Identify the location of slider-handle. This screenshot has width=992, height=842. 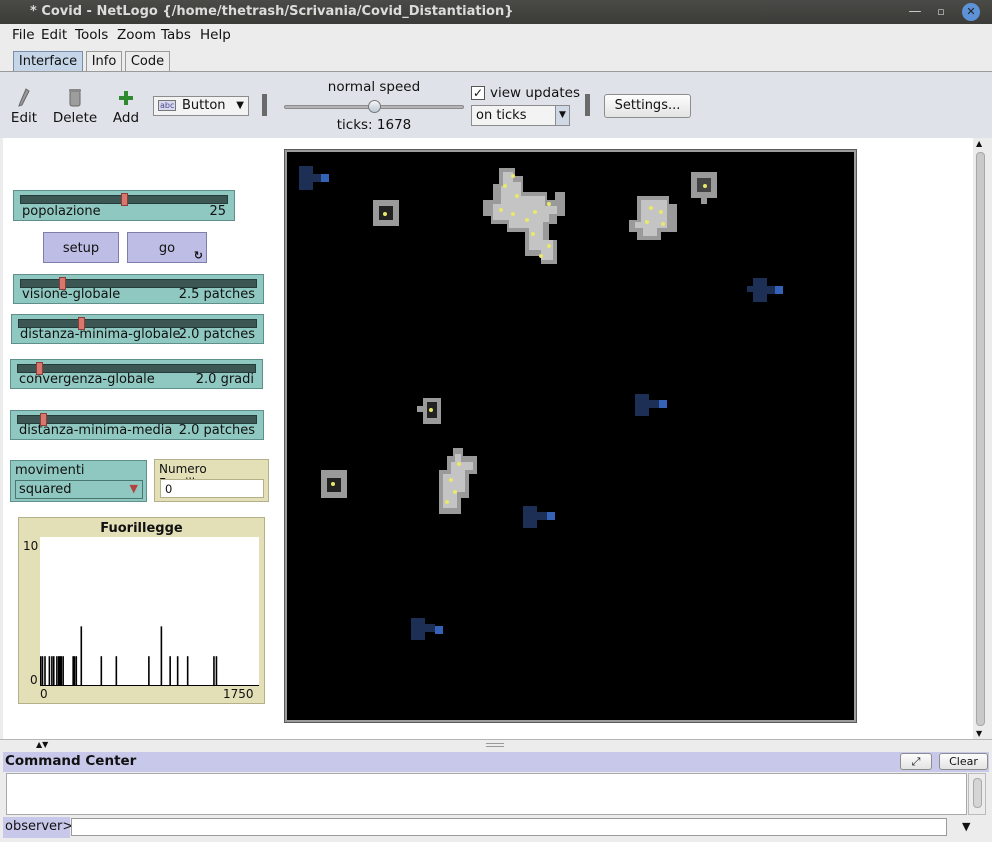
(124, 199).